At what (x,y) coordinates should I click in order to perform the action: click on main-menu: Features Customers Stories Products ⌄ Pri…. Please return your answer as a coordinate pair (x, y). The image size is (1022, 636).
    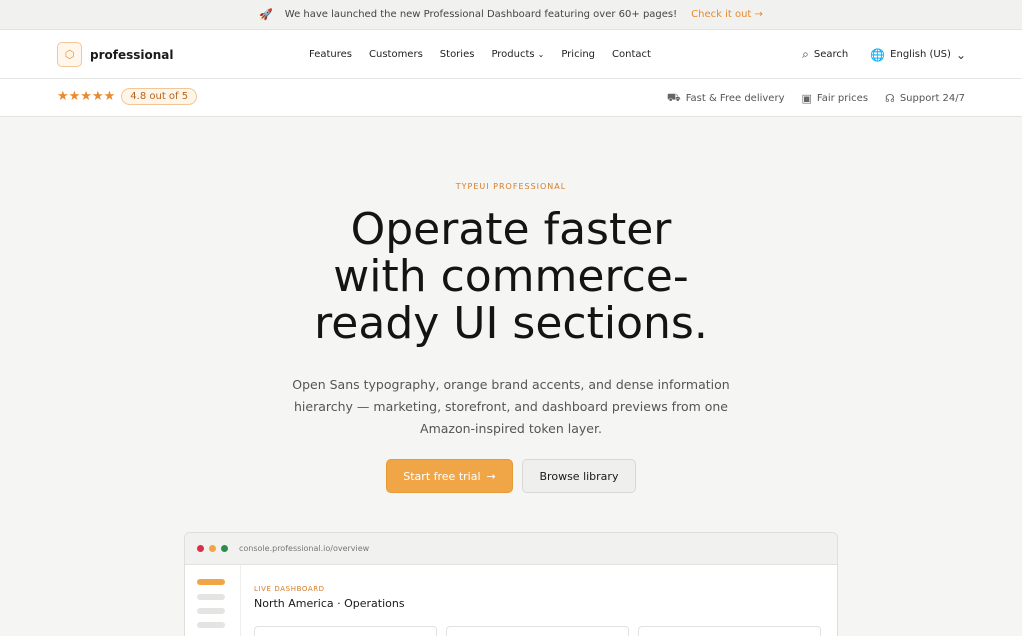
    Looking at the image, I should click on (480, 54).